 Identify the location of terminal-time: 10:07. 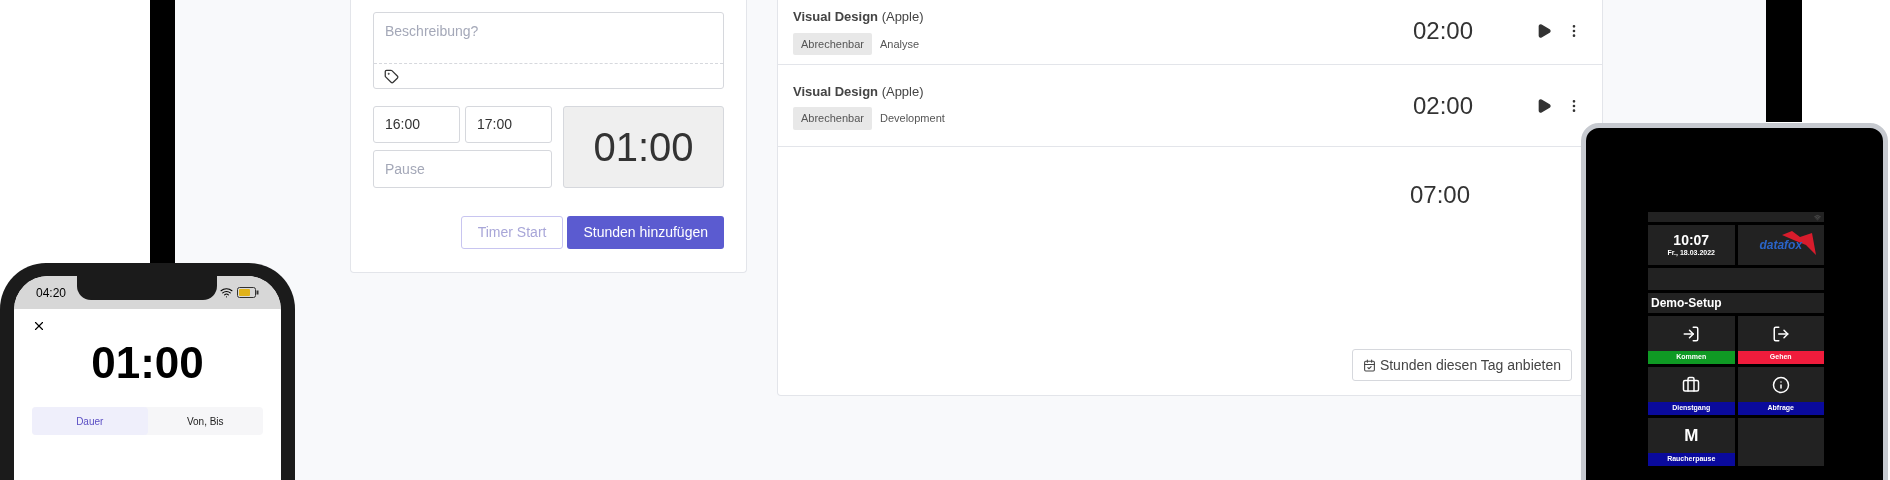
(1691, 239).